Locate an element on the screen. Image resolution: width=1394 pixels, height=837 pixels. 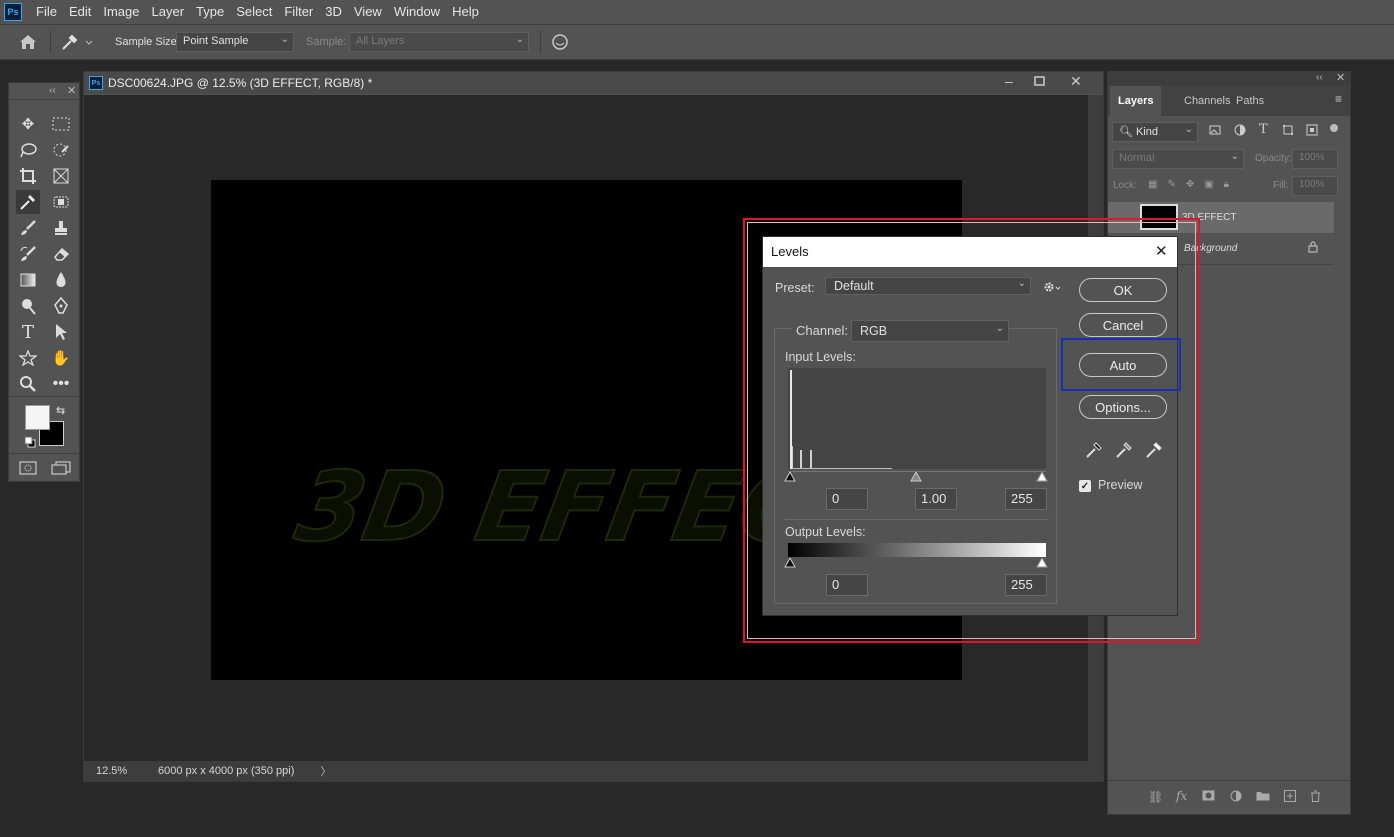
blend-mode-select: Normal ⌄ is located at coordinates (1178, 159).